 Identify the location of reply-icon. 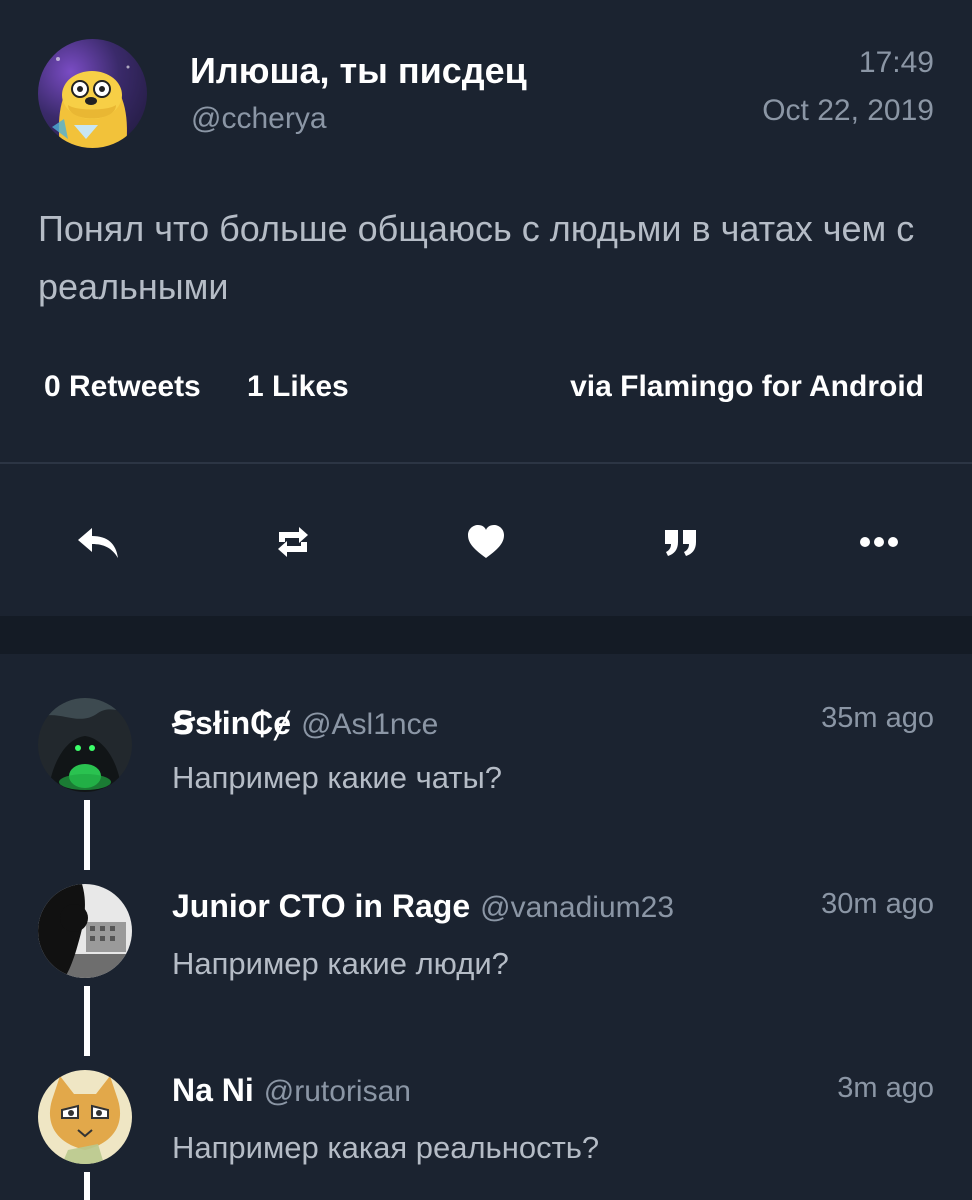
(98, 543).